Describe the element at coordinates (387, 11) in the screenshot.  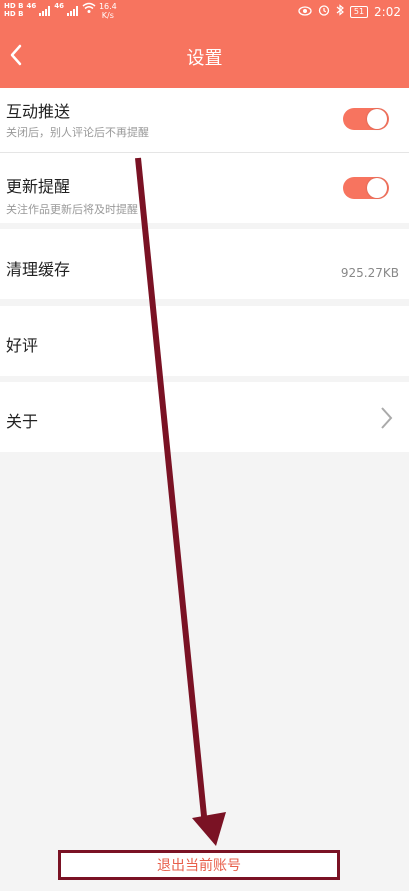
I see `clock: 2:02` at that location.